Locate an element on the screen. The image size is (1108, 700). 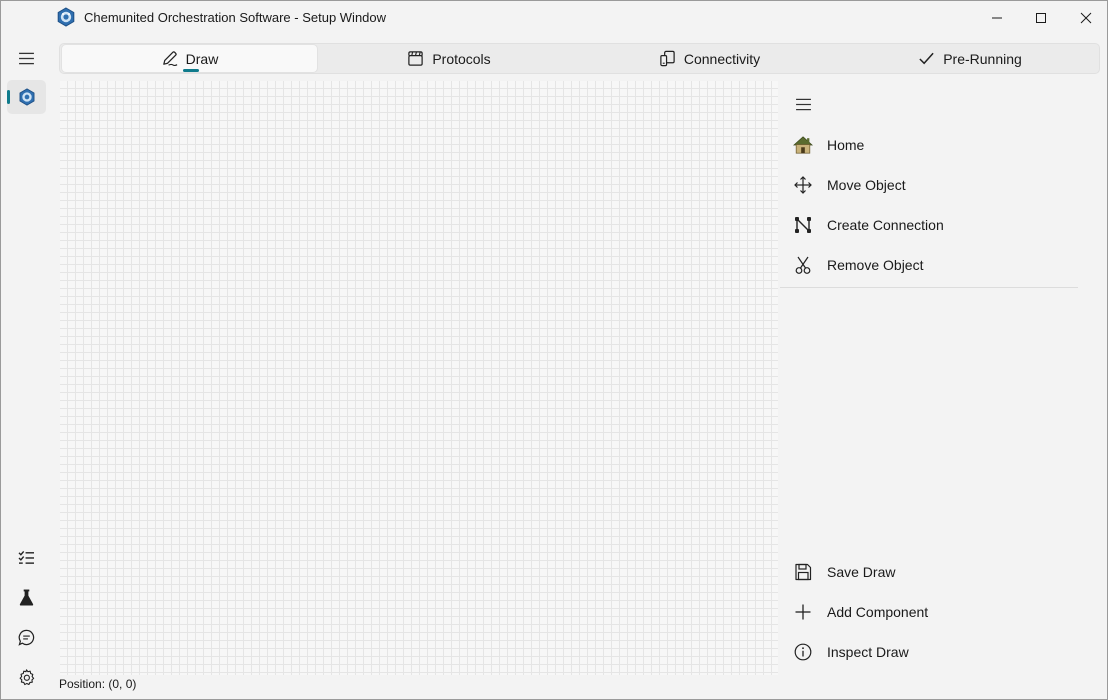
tab-draw: Draw is located at coordinates (189, 58).